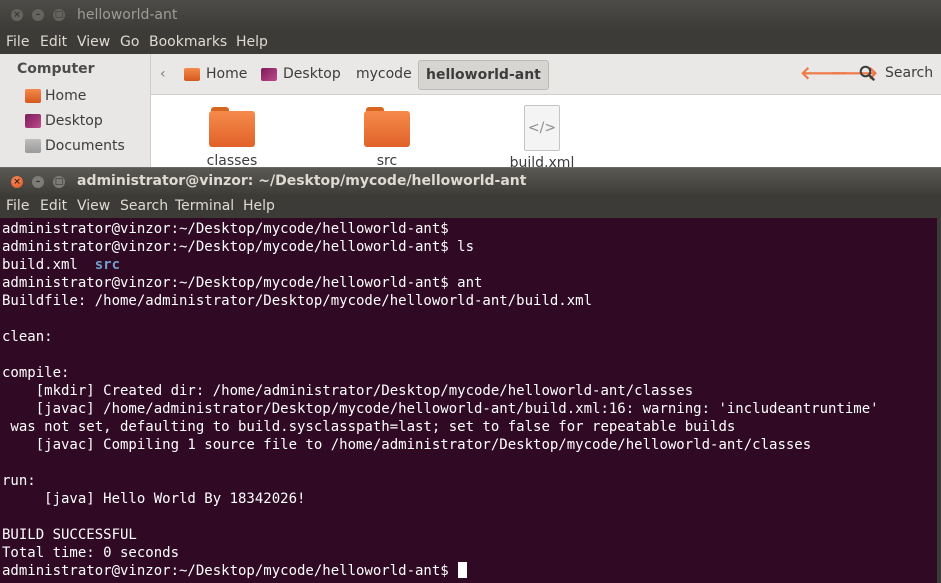 The height and width of the screenshot is (583, 941). Describe the element at coordinates (204, 206) in the screenshot. I see `menu-terminal: Terminal` at that location.